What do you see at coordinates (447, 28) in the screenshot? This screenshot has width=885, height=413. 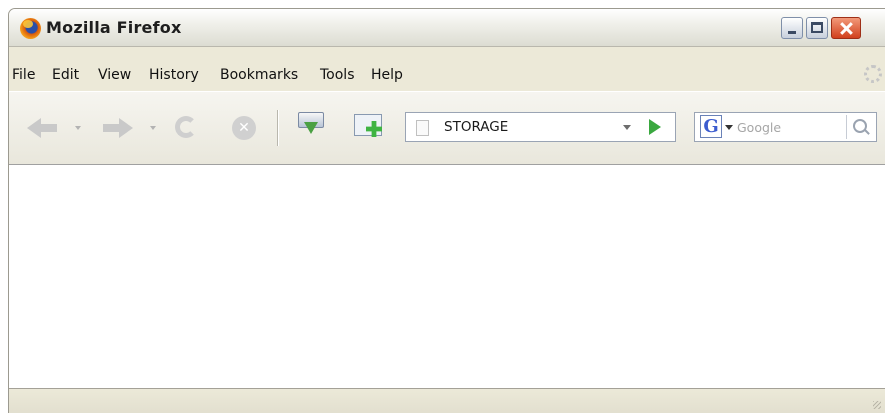 I see `title-bar: Mozilla Firefox` at bounding box center [447, 28].